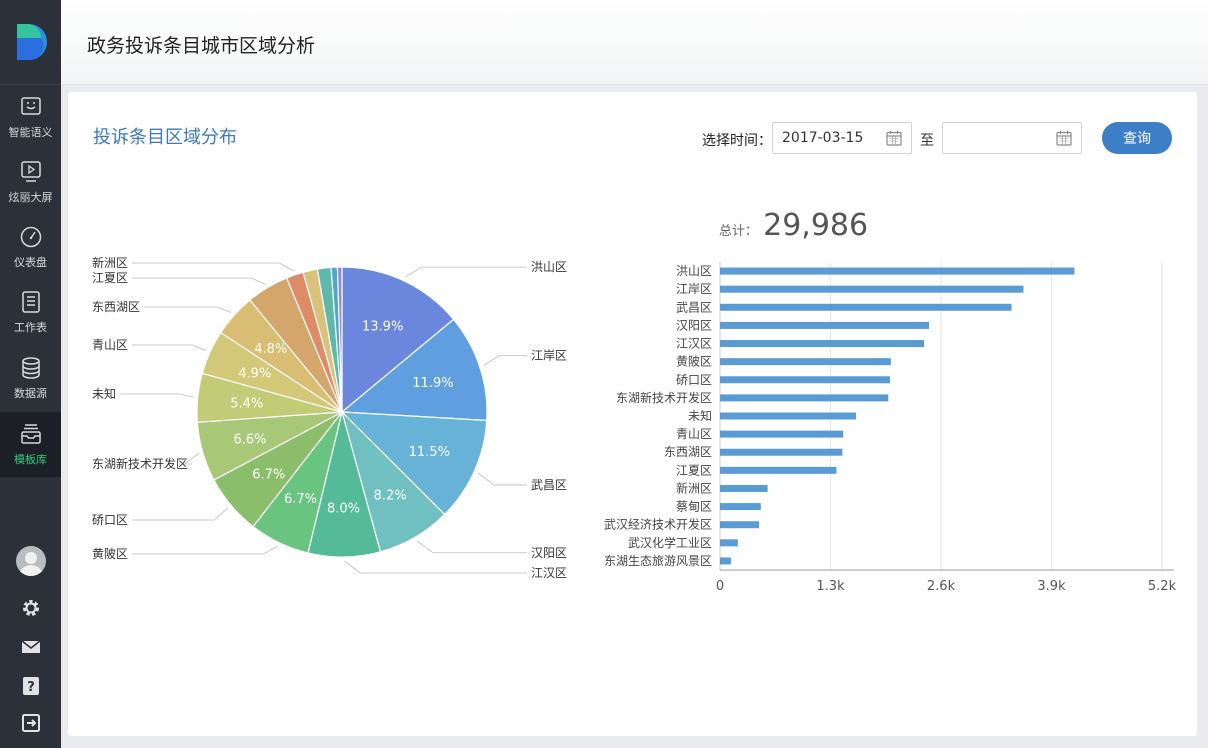  I want to click on y-category-label: 东湖新技术开发区, so click(664, 397).